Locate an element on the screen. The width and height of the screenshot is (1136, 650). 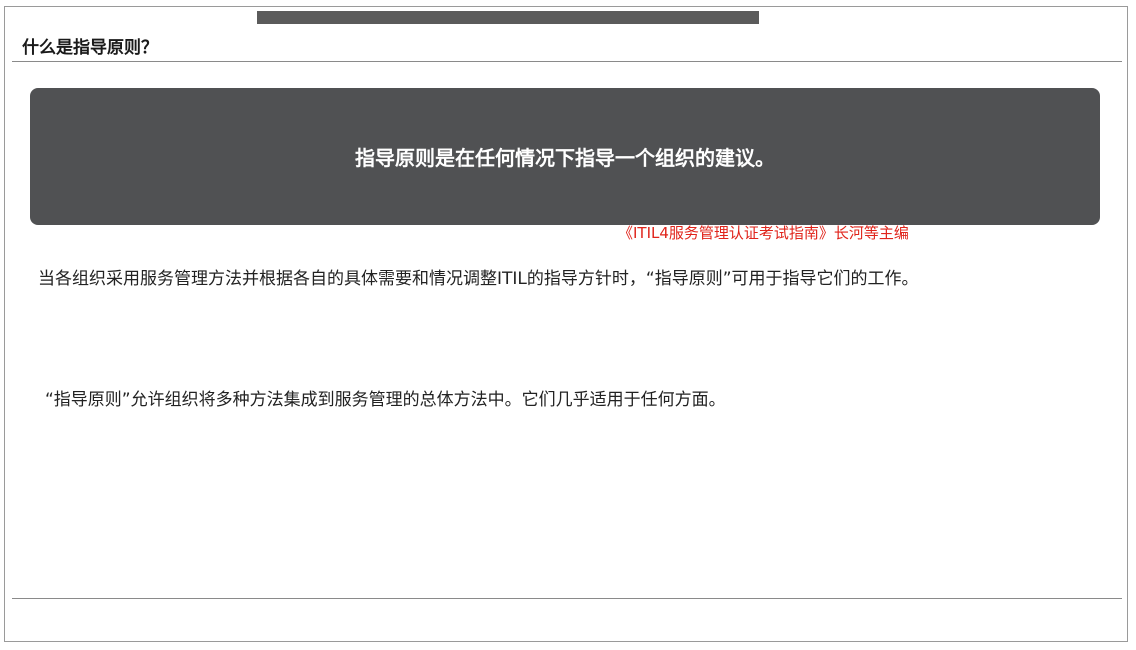
page-title: 什么是指导原则？ is located at coordinates (90, 48).